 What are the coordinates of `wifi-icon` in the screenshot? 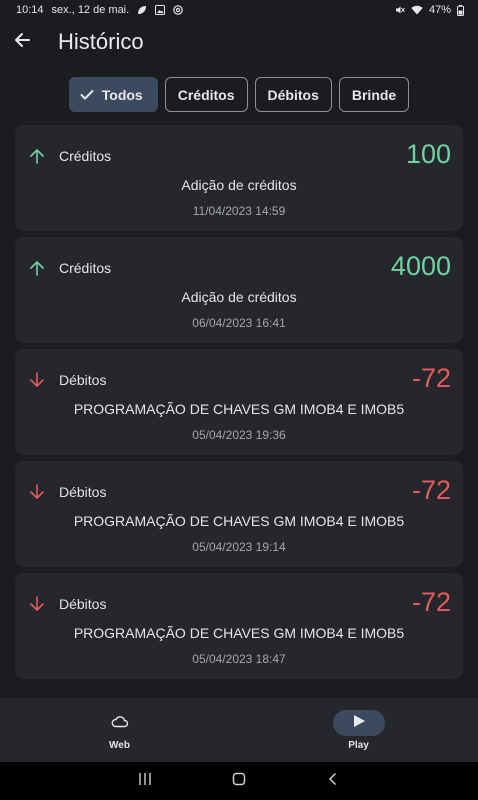 It's located at (417, 10).